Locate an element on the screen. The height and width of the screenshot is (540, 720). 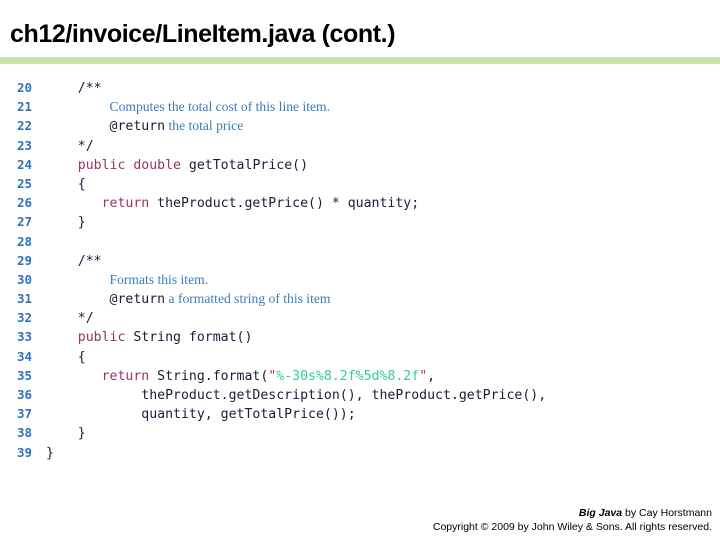
code-token-cmt-body: a formatted string of this item is located at coordinates (248, 299).